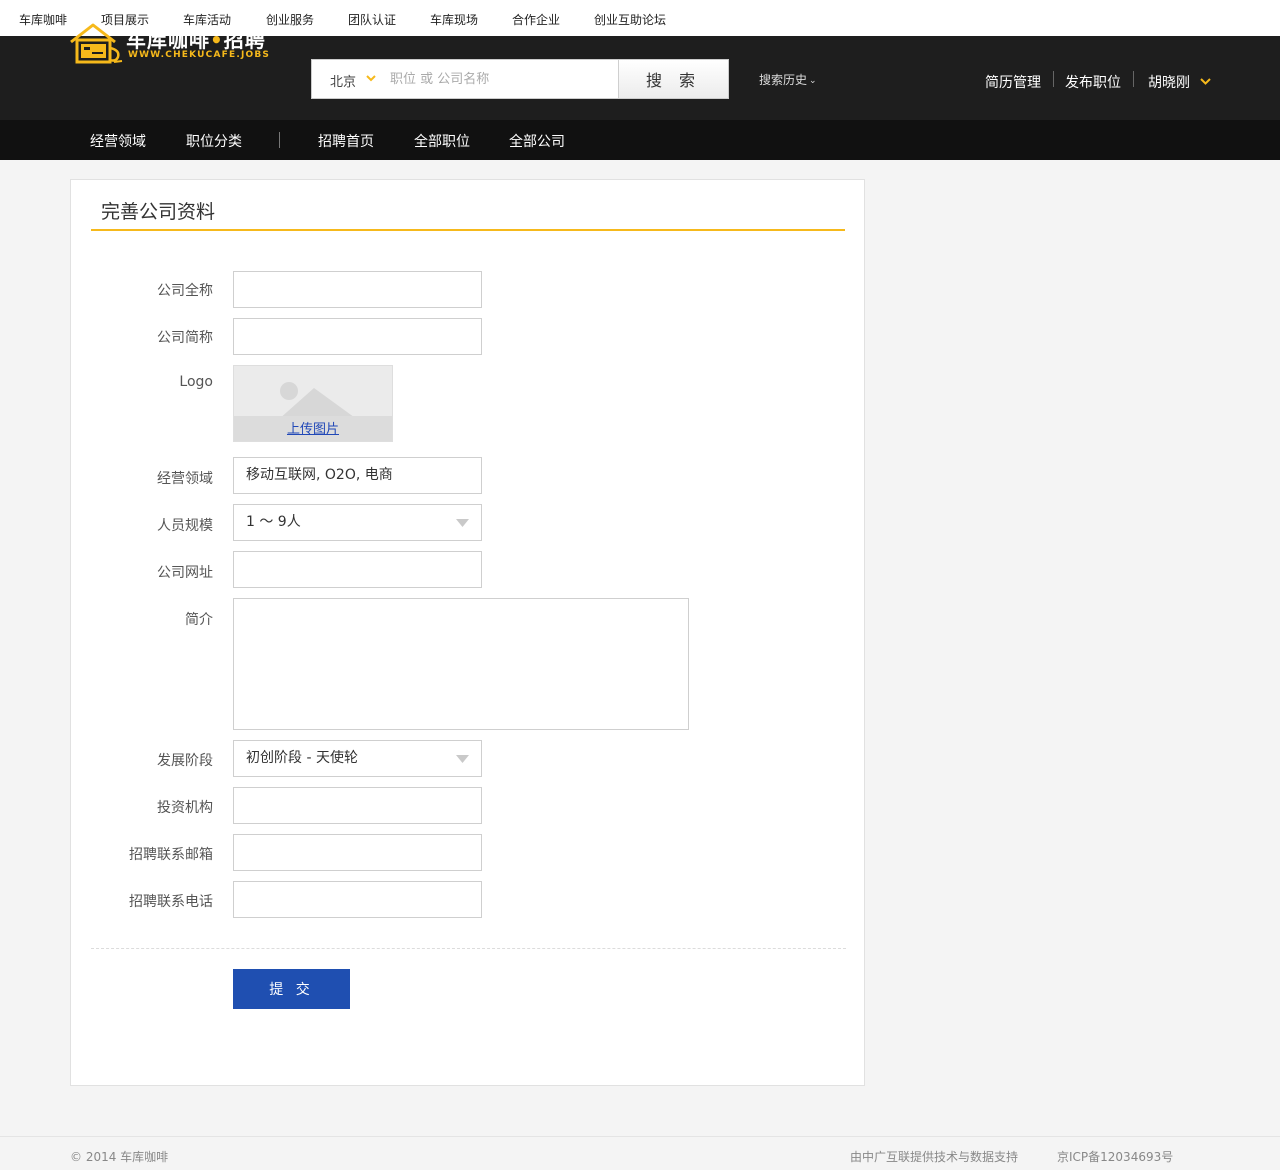 This screenshot has width=1280, height=1170. Describe the element at coordinates (185, 808) in the screenshot. I see `investors-label: 投资机构` at that location.